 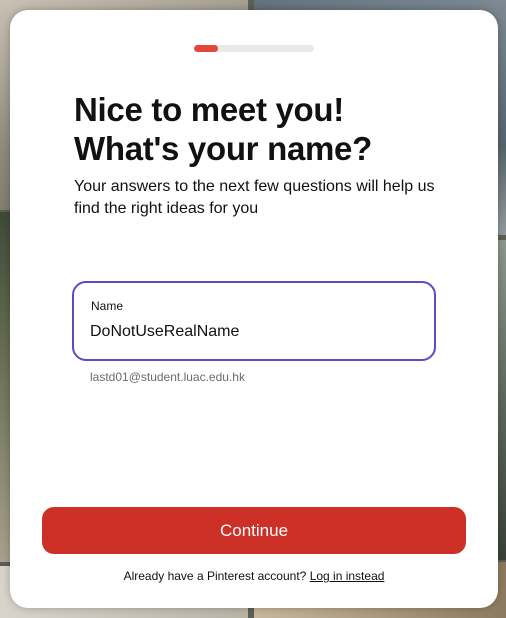 I want to click on page-title: Nice to meet you! What's your name?, so click(x=264, y=129).